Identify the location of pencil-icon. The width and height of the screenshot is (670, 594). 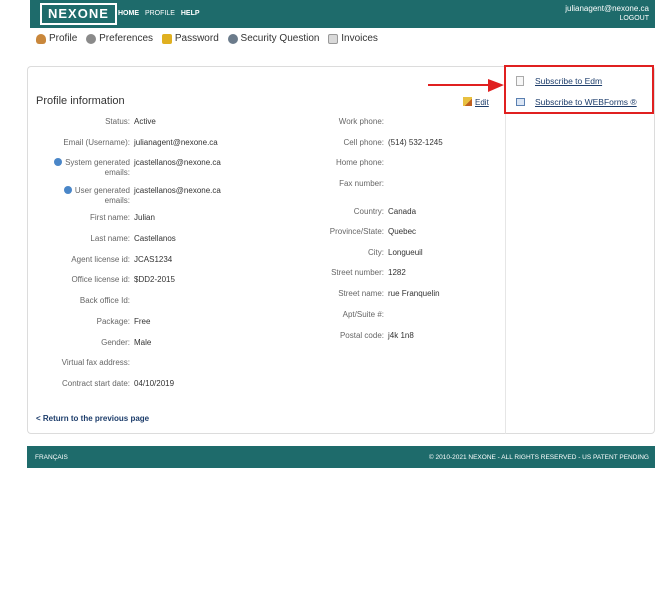
(467, 101).